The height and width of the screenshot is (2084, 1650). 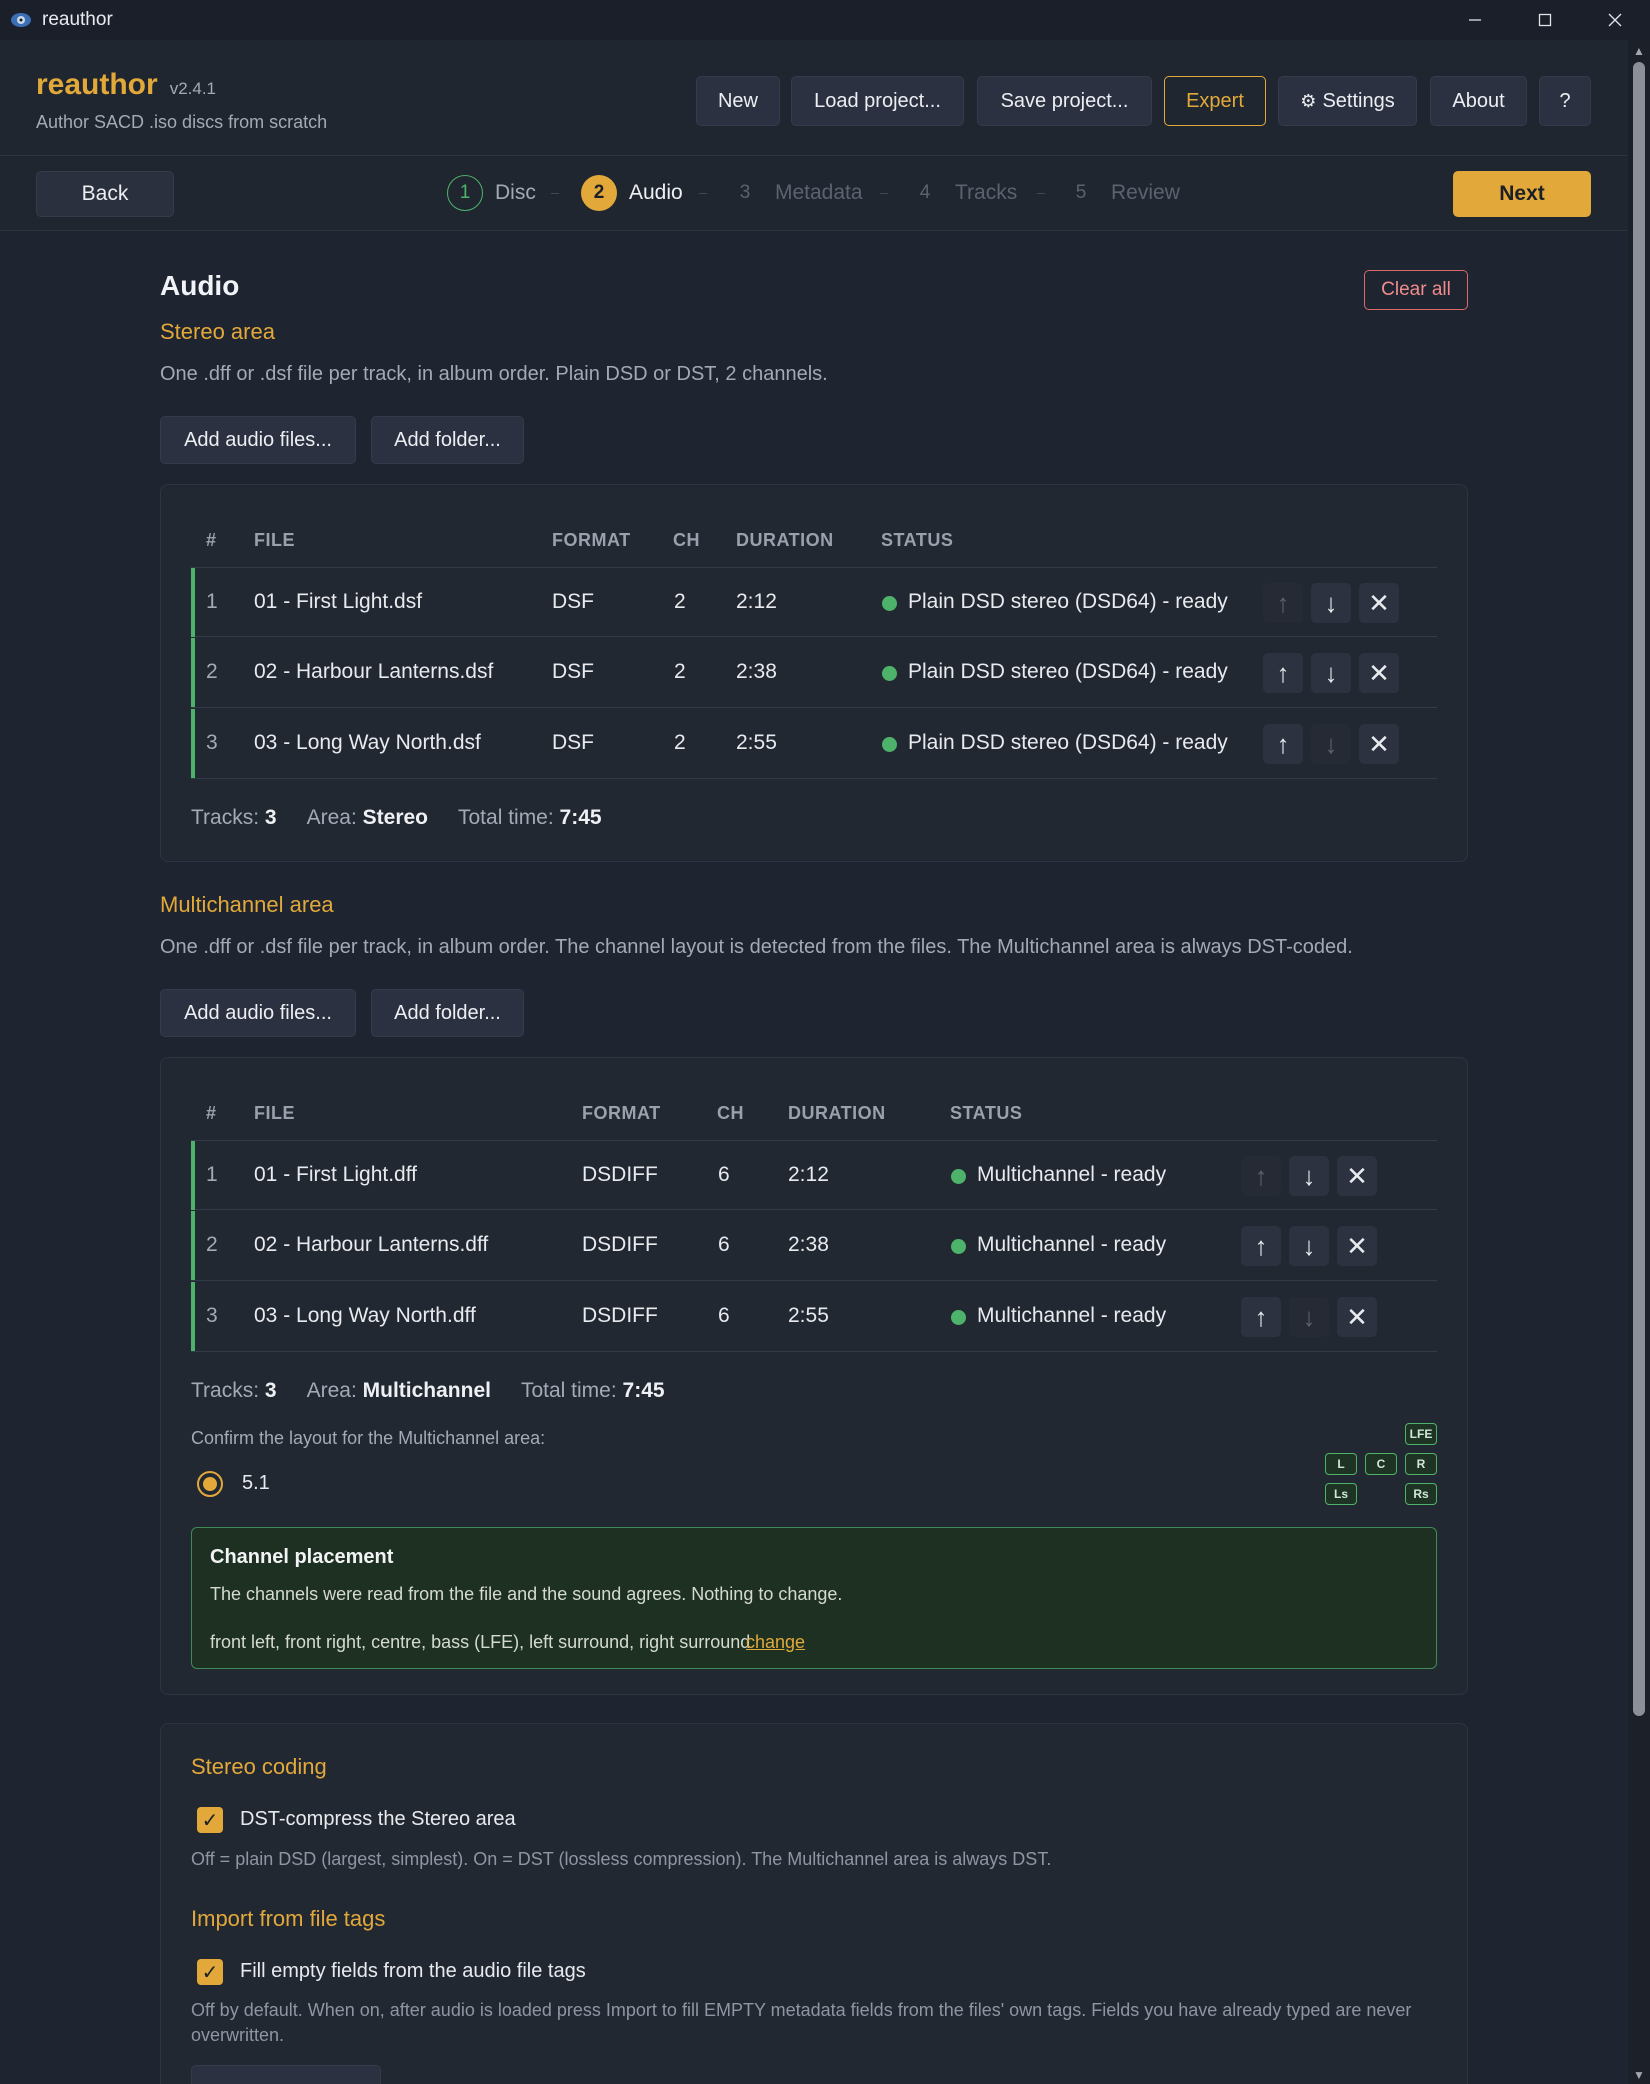 I want to click on speaker-rs: Rs, so click(x=1421, y=1494).